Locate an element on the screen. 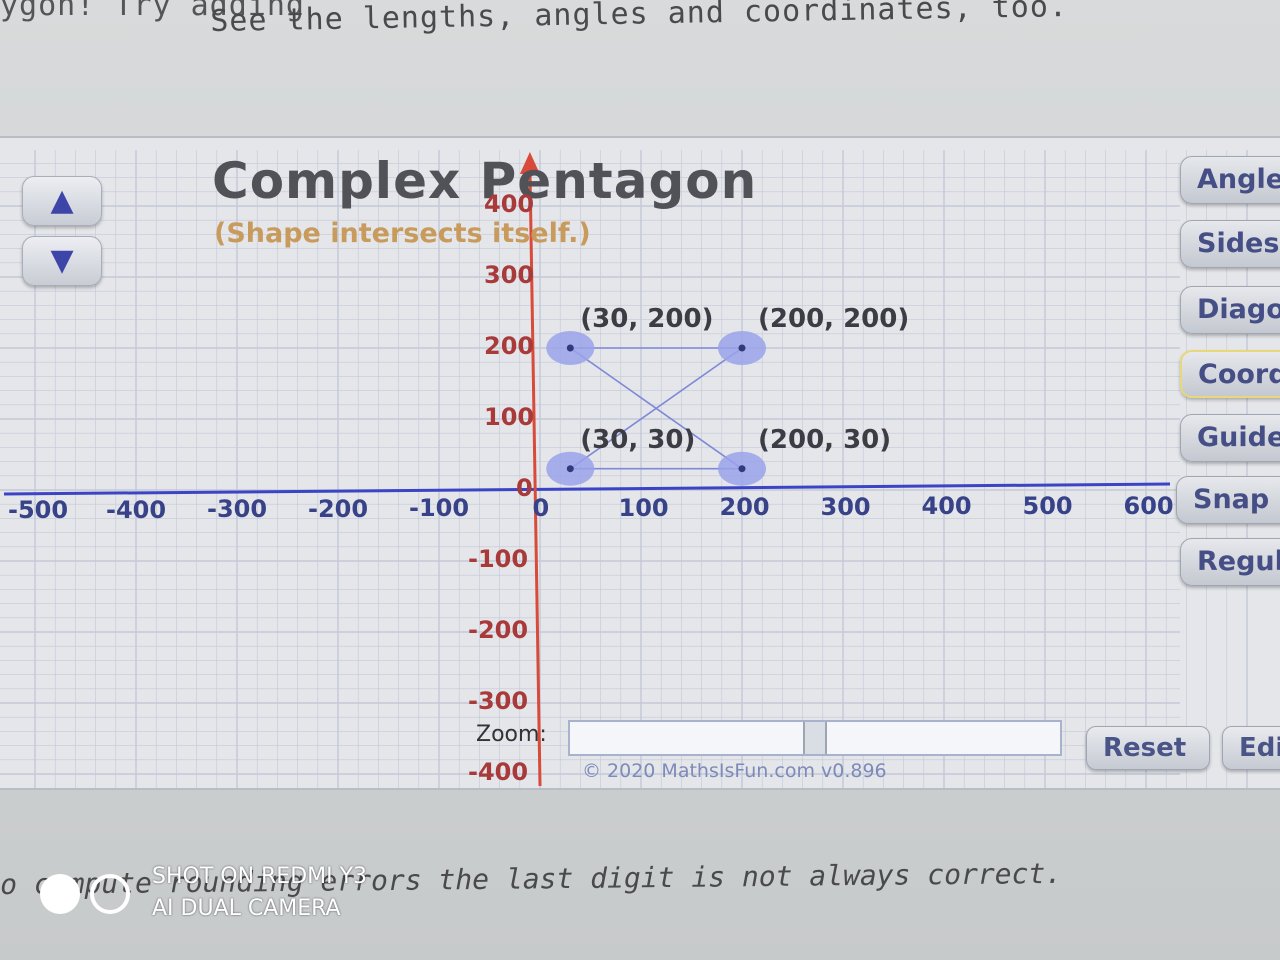 This screenshot has width=1280, height=960. x-tick-label: 200 is located at coordinates (744, 507).